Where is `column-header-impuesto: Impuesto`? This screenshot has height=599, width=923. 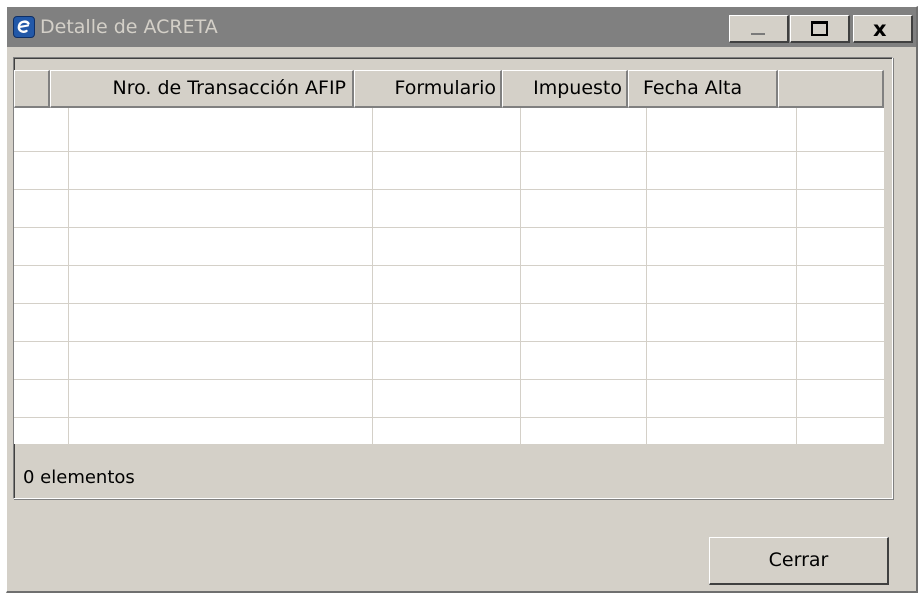 column-header-impuesto: Impuesto is located at coordinates (565, 89).